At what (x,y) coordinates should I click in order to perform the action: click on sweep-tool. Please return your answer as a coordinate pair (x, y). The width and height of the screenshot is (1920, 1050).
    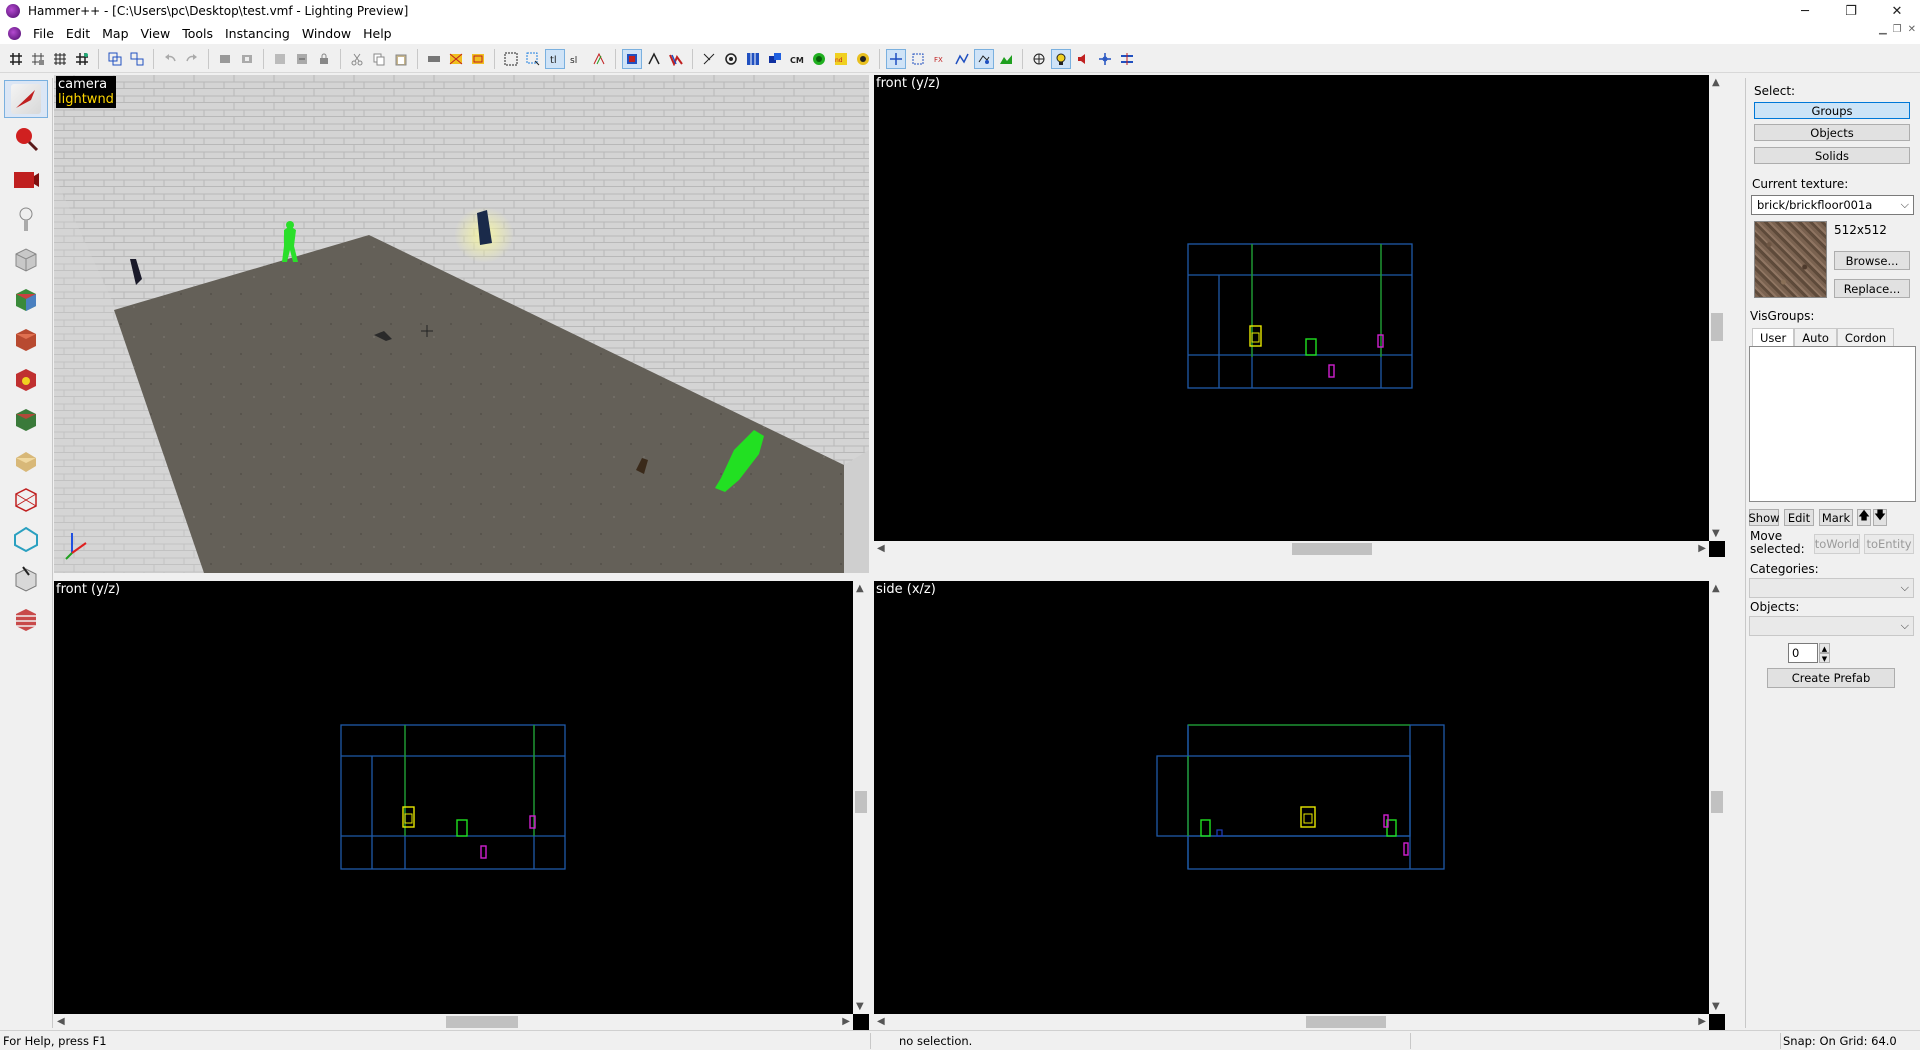
    Looking at the image, I should click on (26, 619).